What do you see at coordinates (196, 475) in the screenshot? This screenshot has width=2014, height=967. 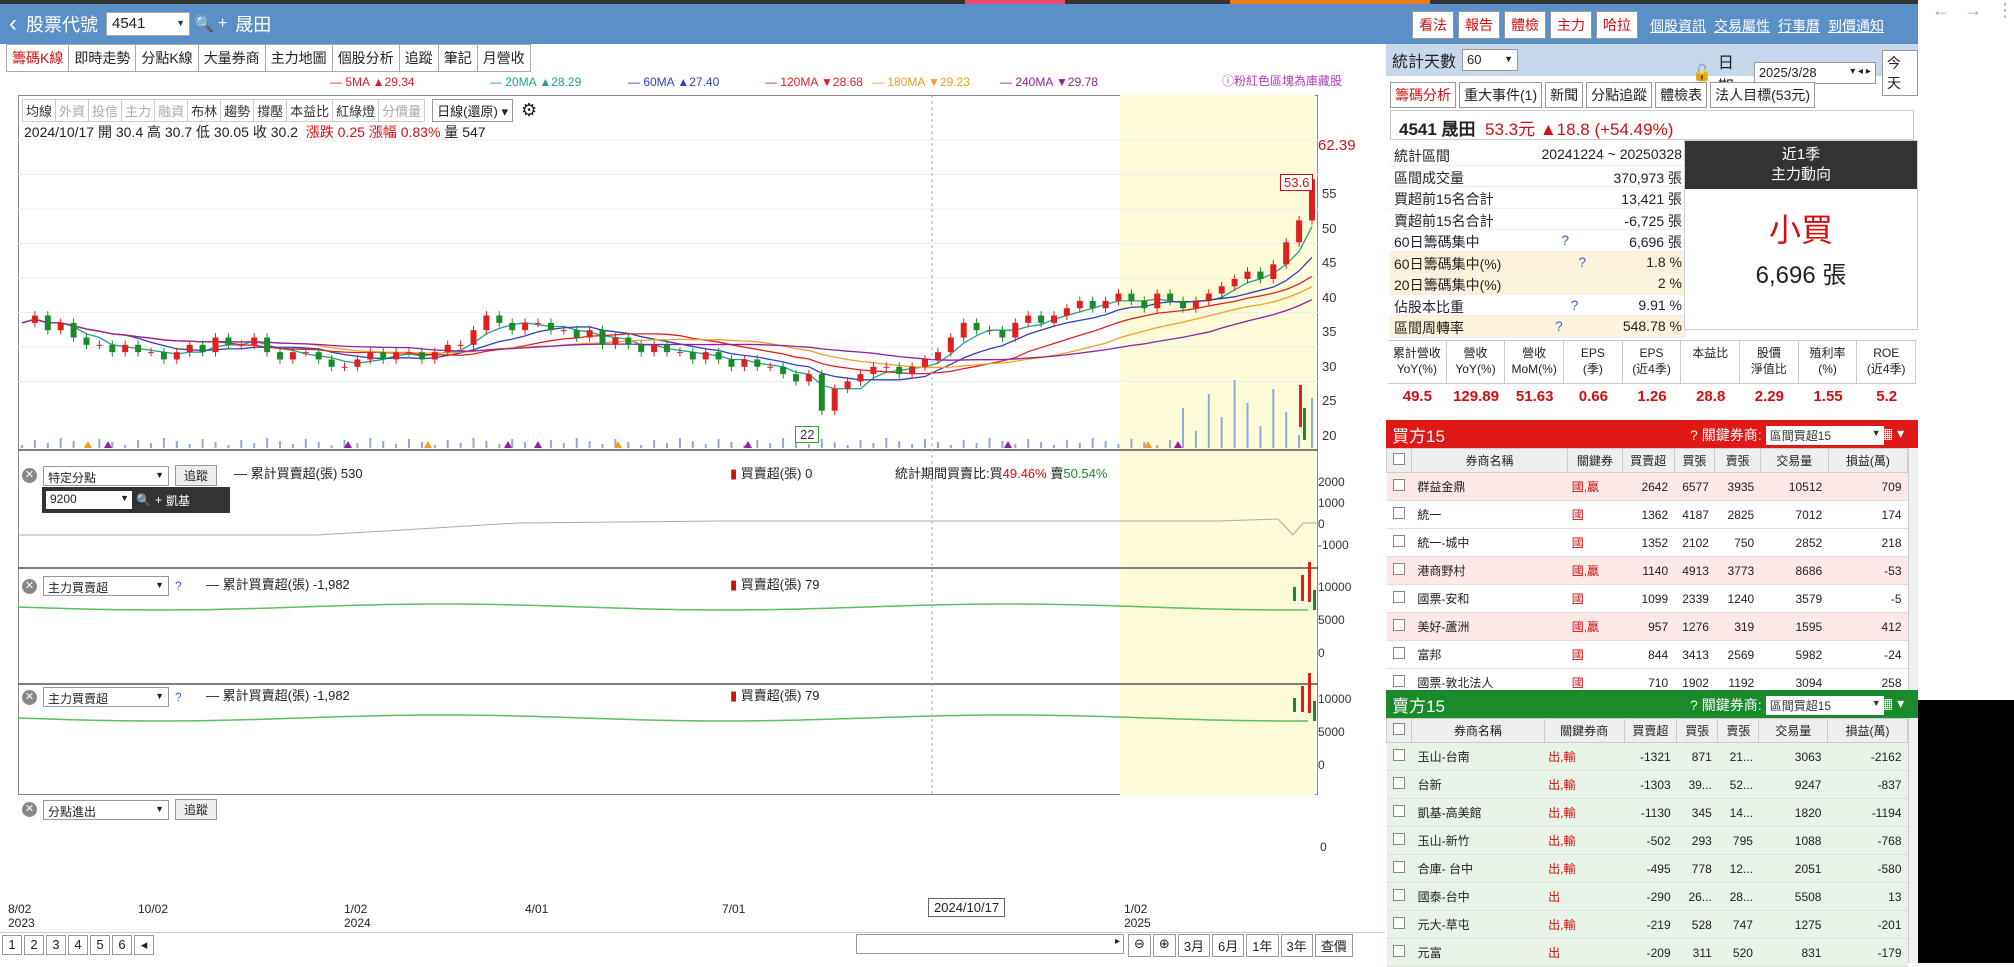 I see `panel1-track-button: 追蹤` at bounding box center [196, 475].